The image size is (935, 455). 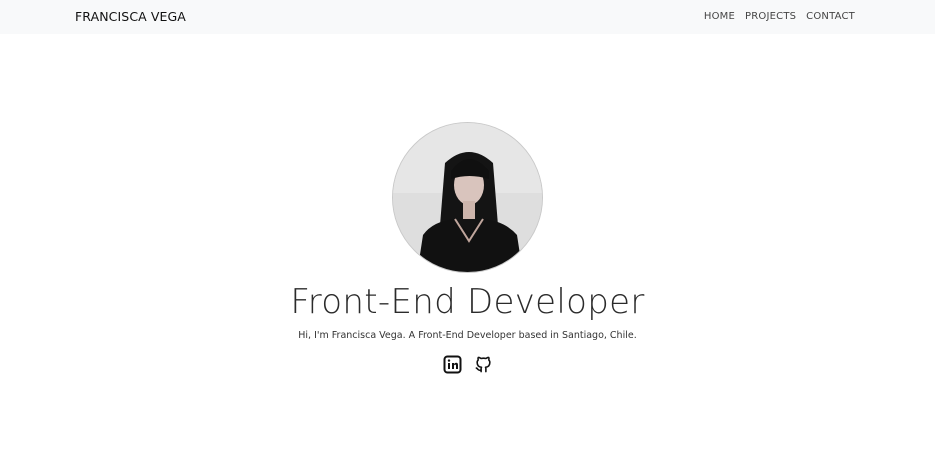 I want to click on profile-photo, so click(x=467, y=197).